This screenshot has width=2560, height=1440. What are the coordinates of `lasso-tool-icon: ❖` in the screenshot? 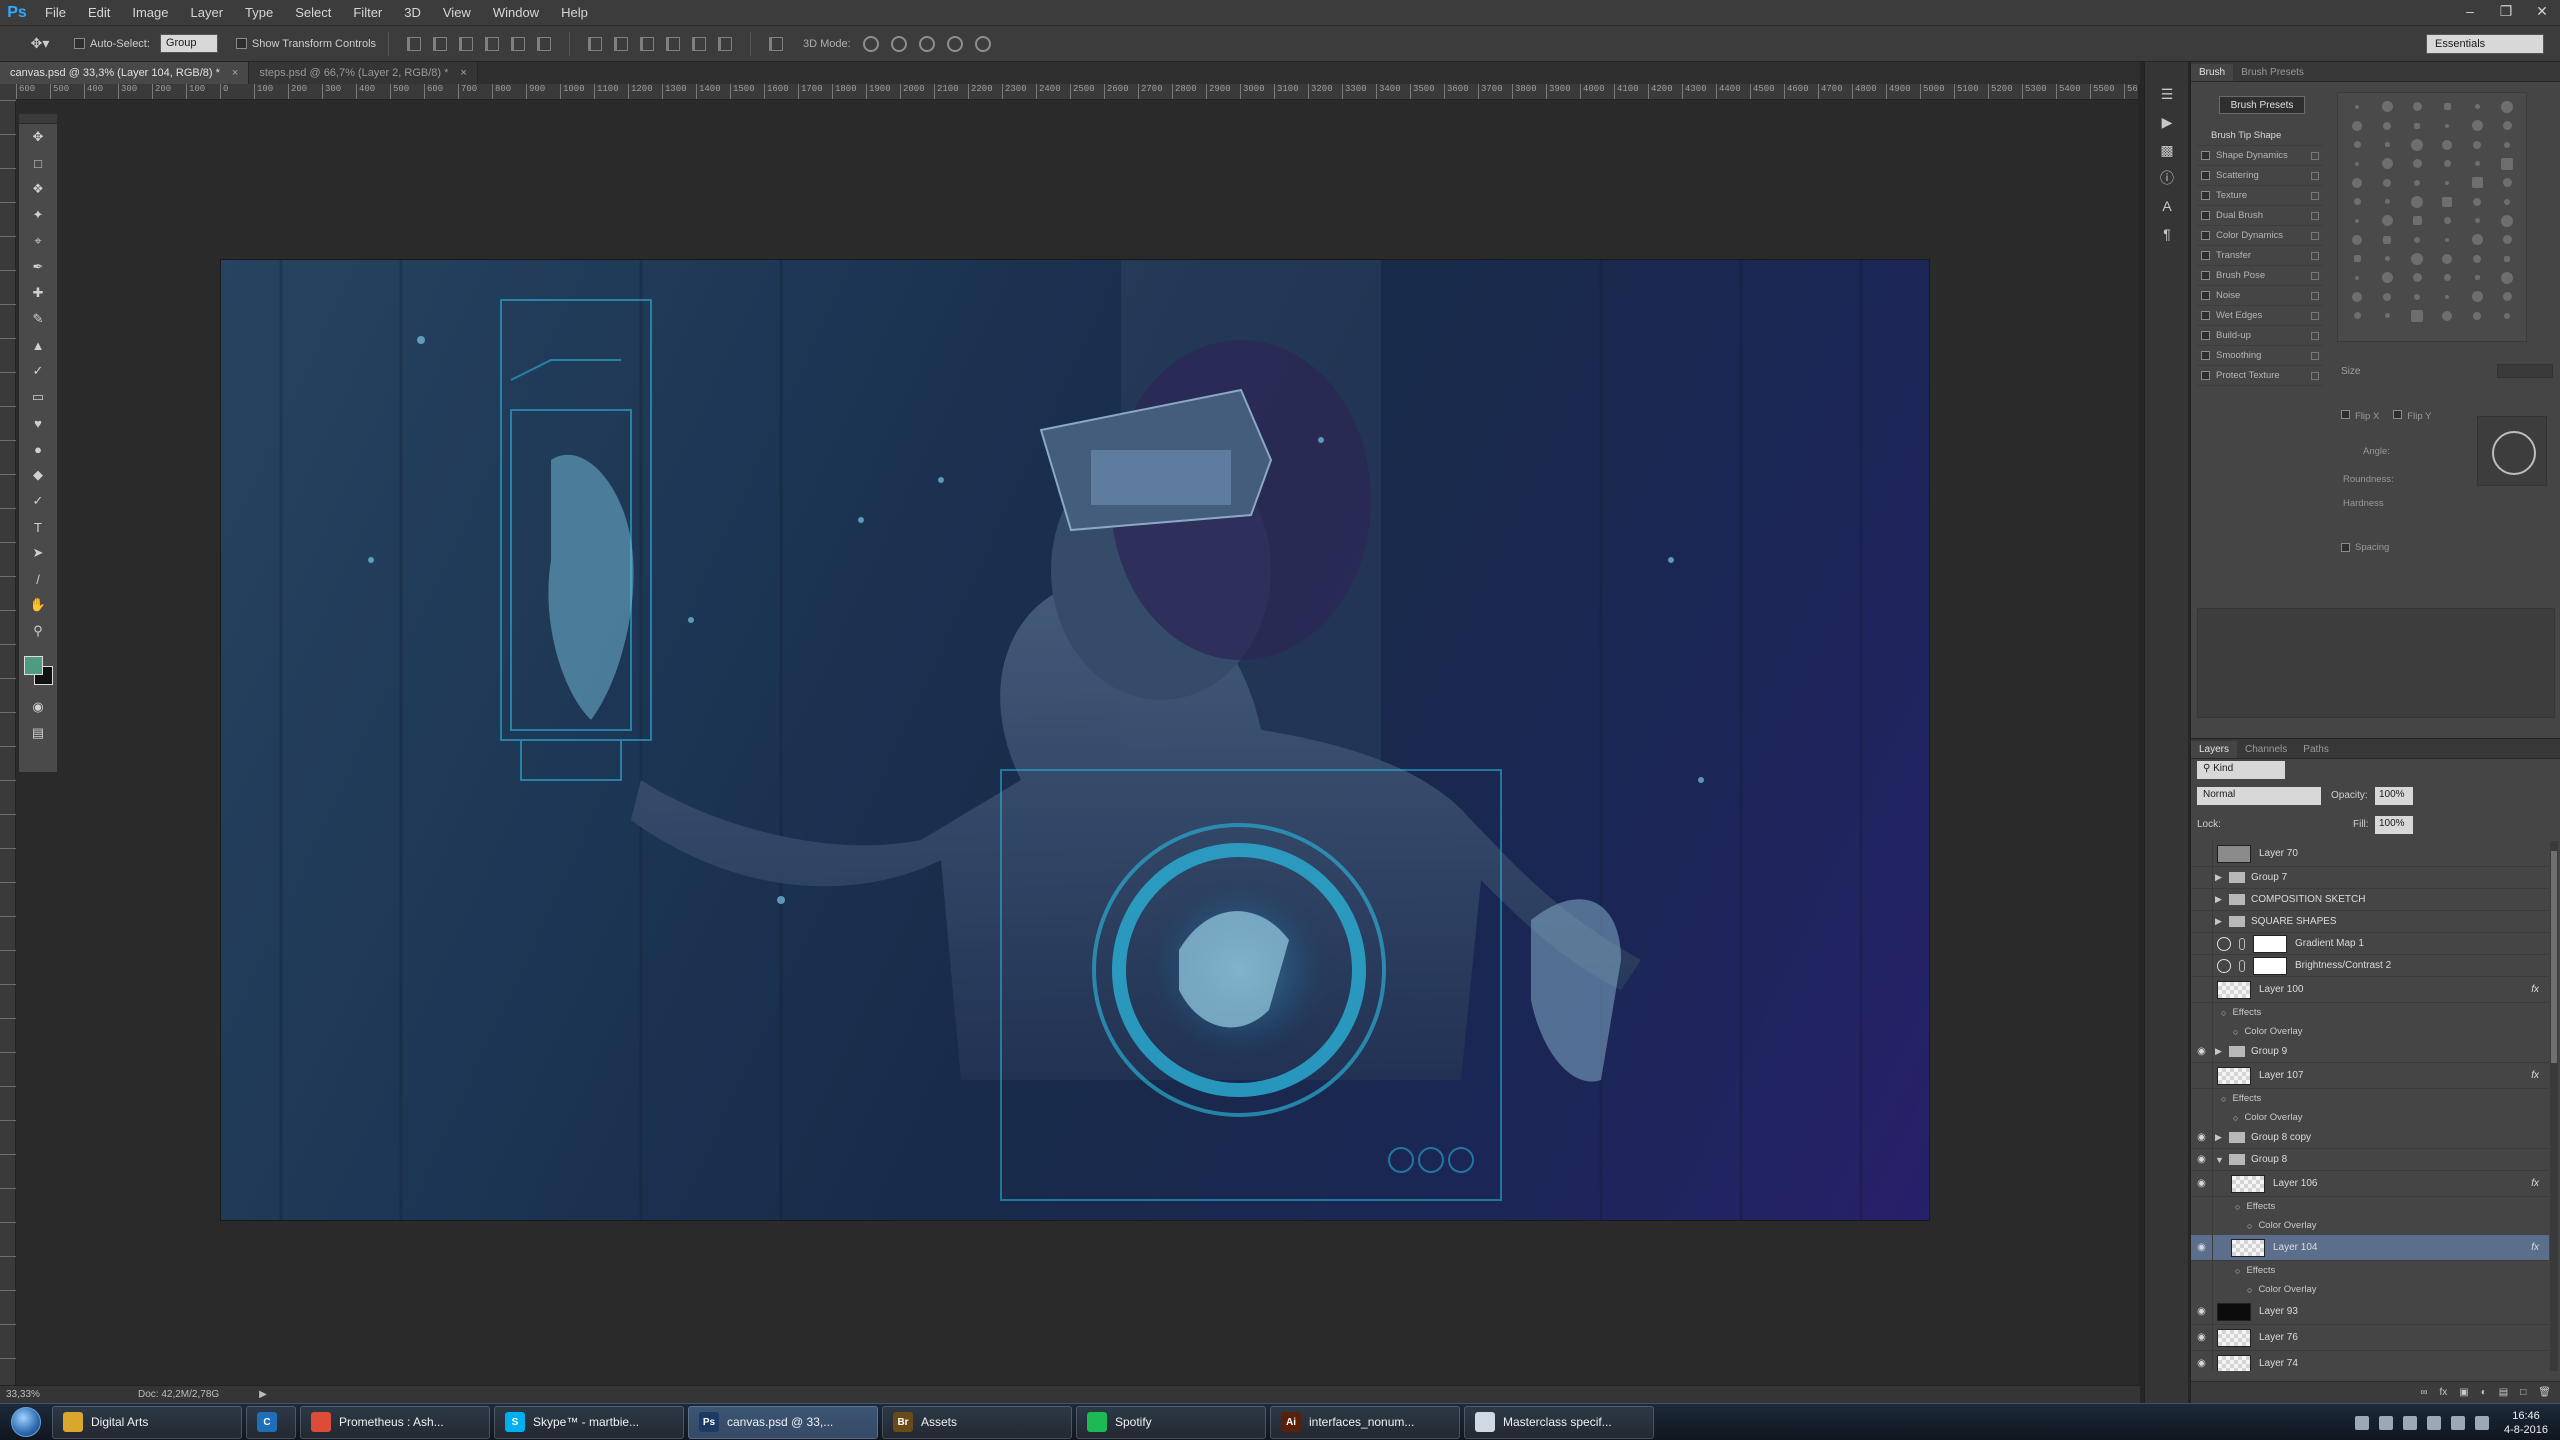 It's located at (38, 189).